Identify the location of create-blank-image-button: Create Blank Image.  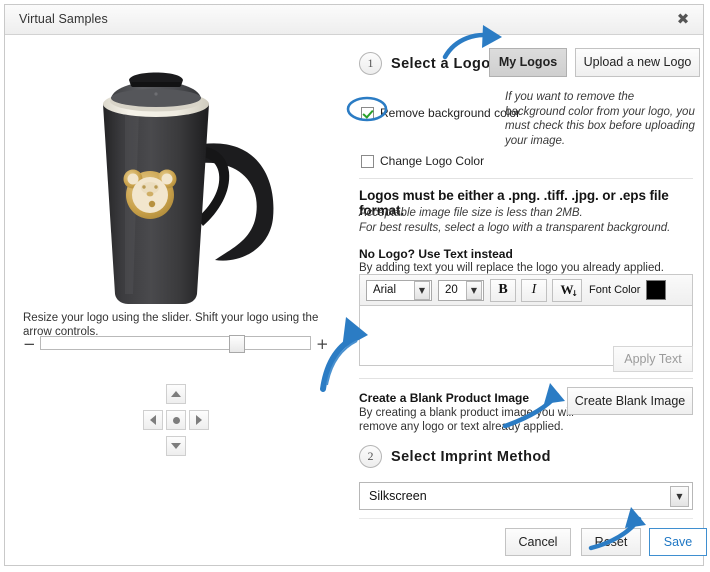
(630, 401).